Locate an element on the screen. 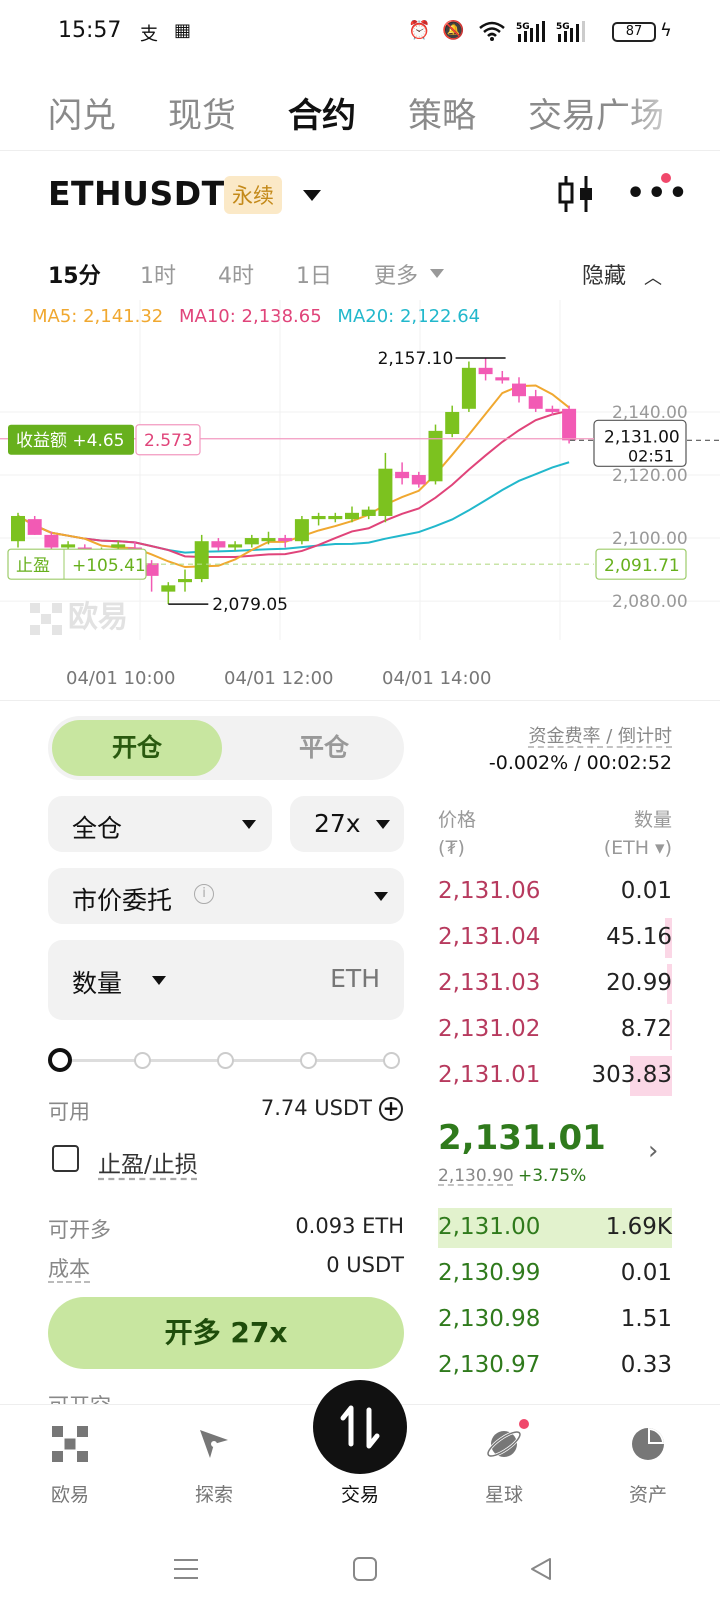  charging-icon: ϟ is located at coordinates (666, 30).